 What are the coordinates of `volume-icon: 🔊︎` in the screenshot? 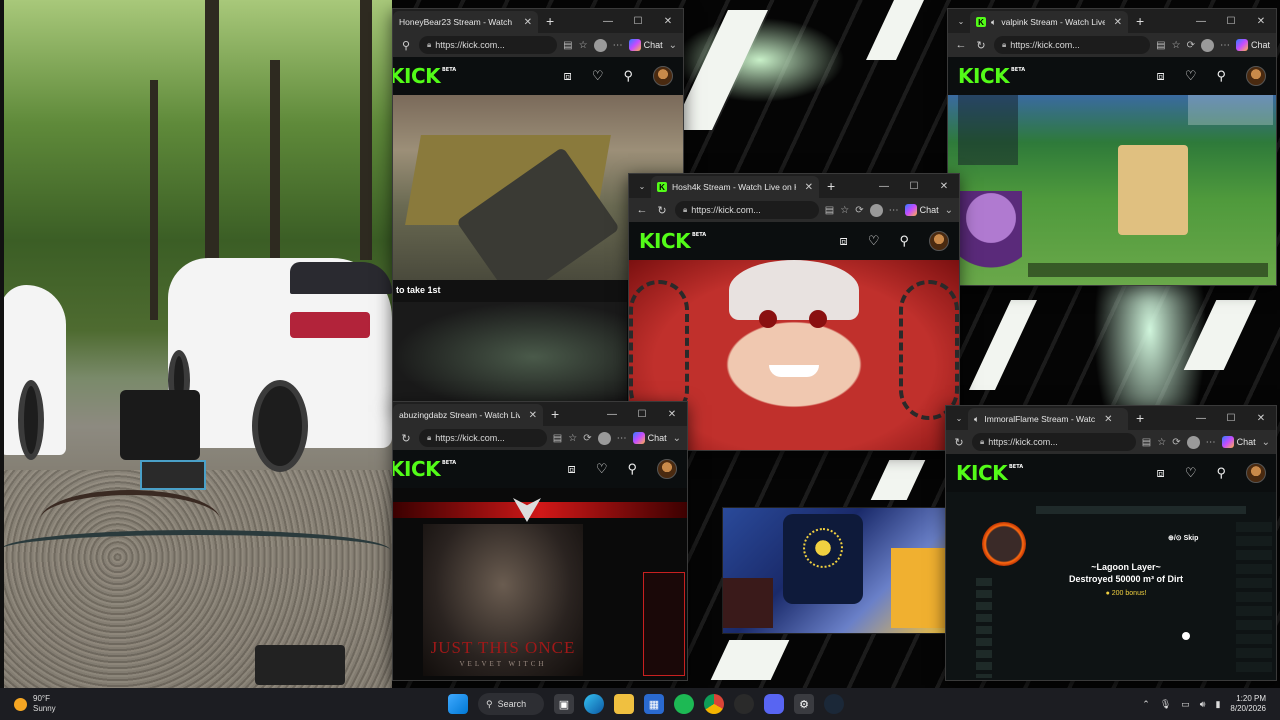 It's located at (1203, 704).